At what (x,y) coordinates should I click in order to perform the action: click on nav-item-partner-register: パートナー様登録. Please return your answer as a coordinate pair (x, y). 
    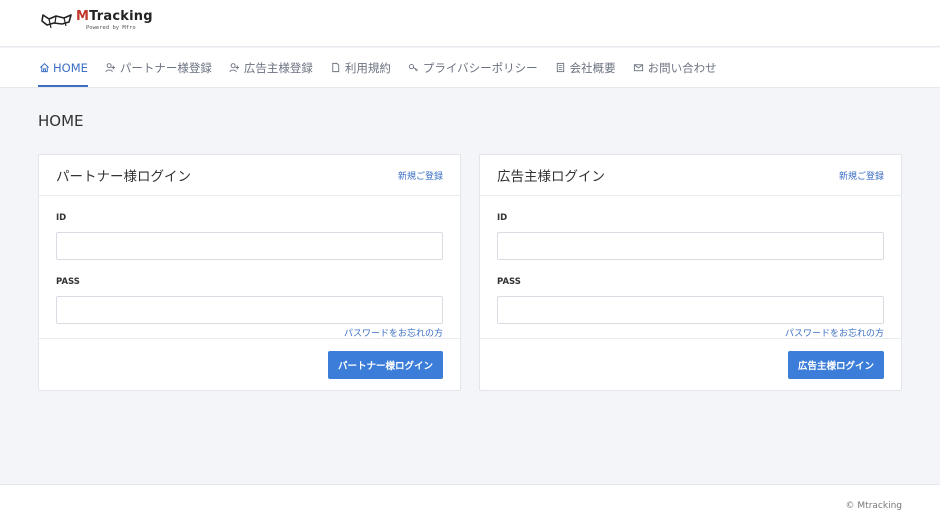
    Looking at the image, I should click on (158, 67).